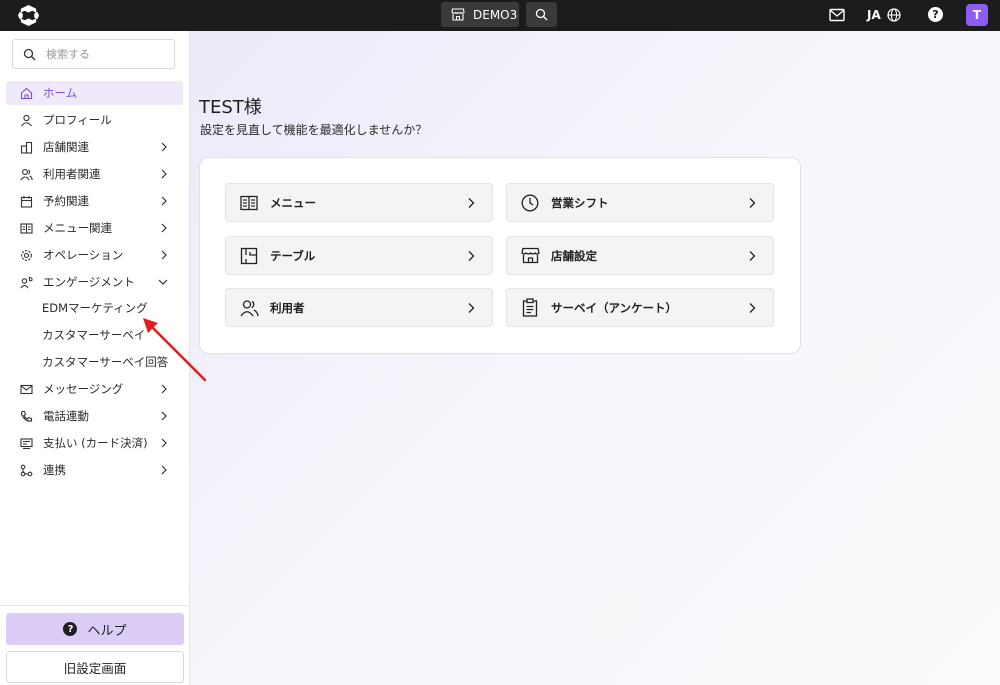  I want to click on tile-tables: テーブル, so click(359, 255).